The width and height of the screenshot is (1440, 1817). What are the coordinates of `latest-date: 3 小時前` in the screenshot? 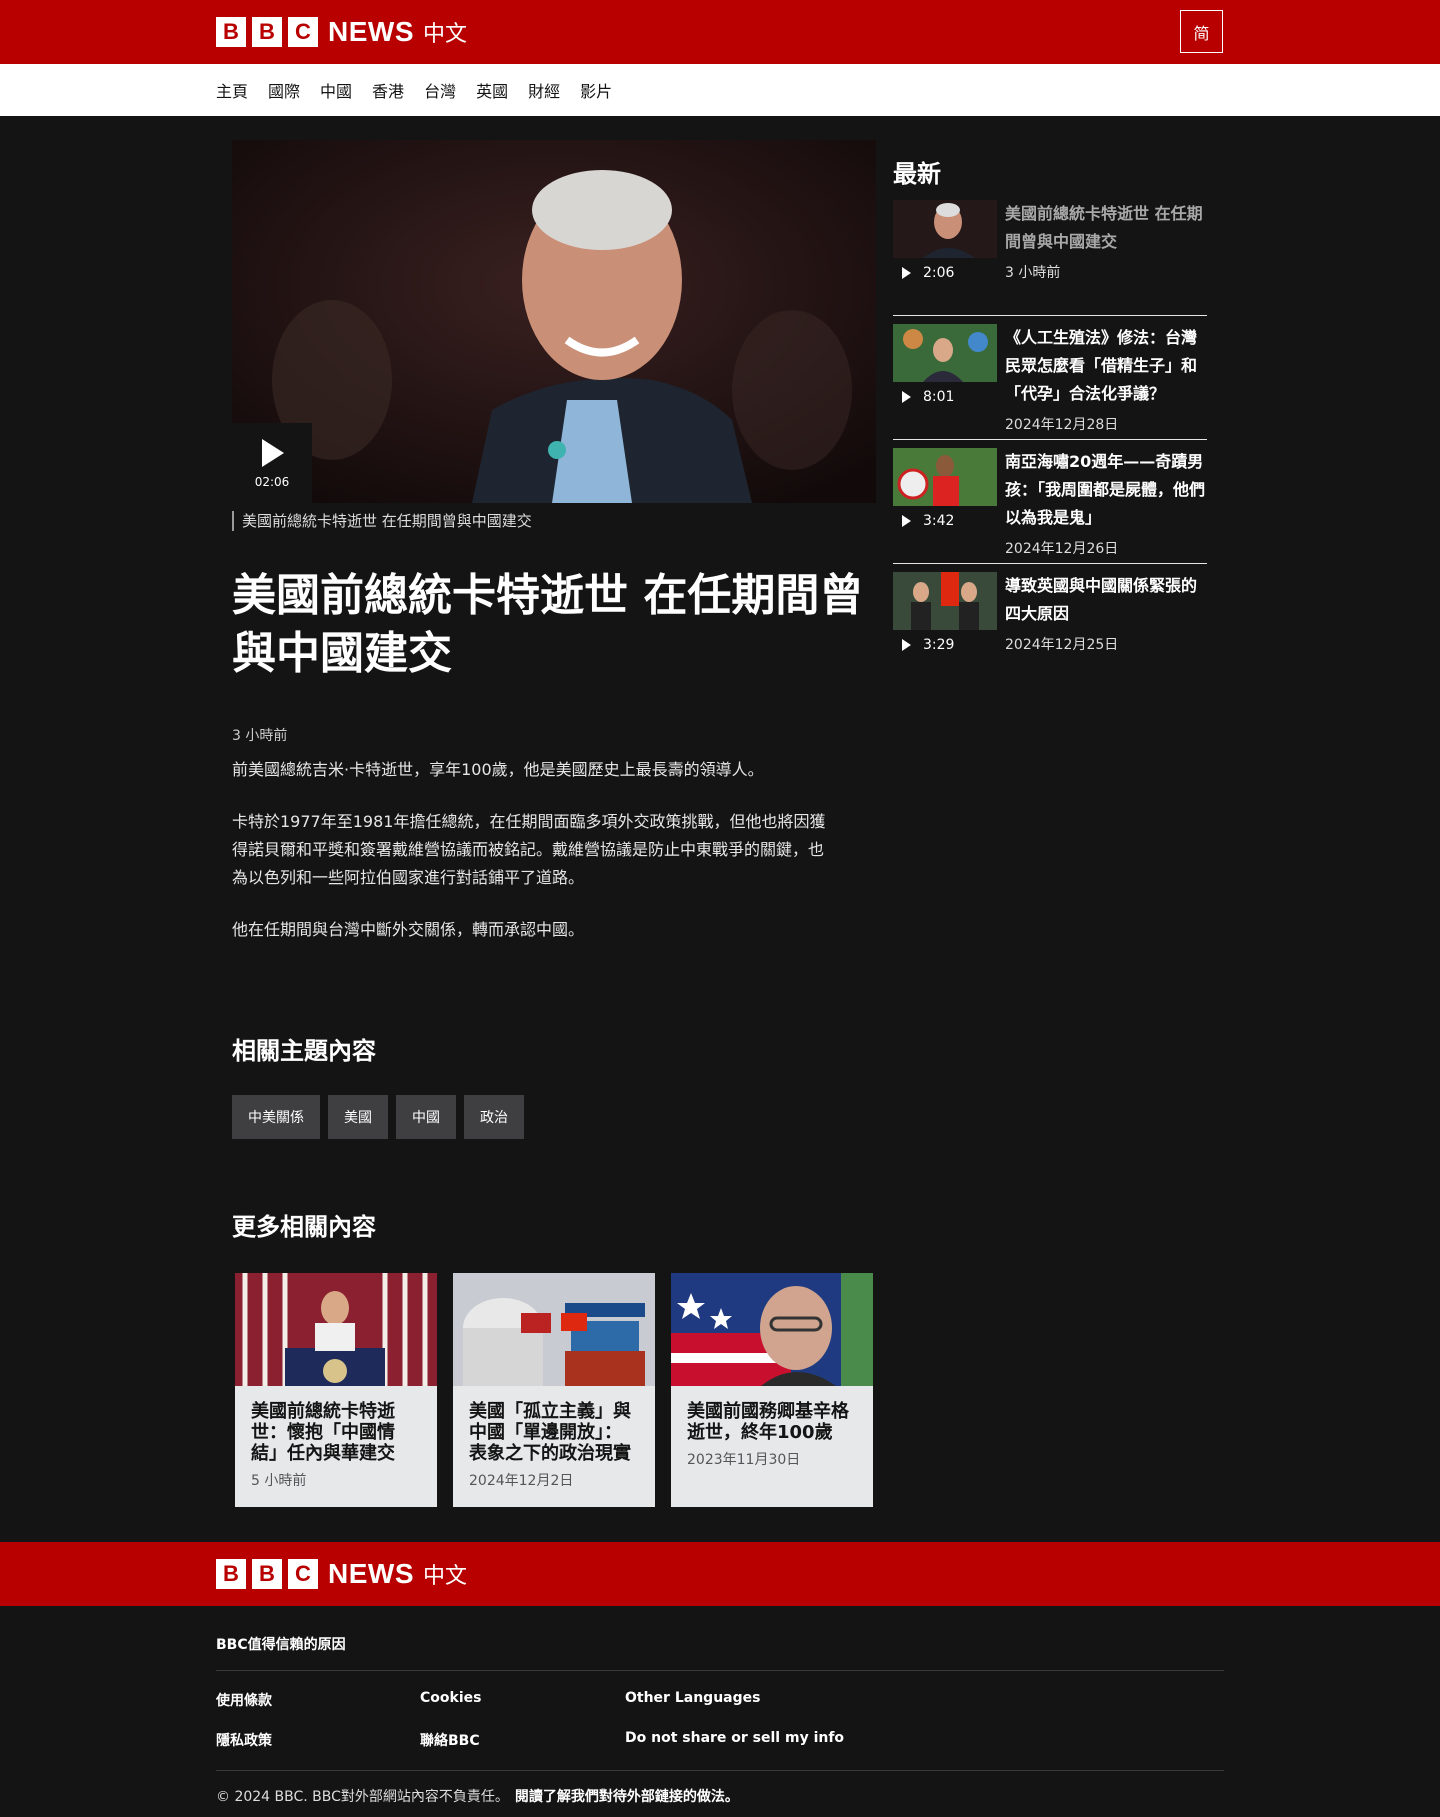 It's located at (1033, 273).